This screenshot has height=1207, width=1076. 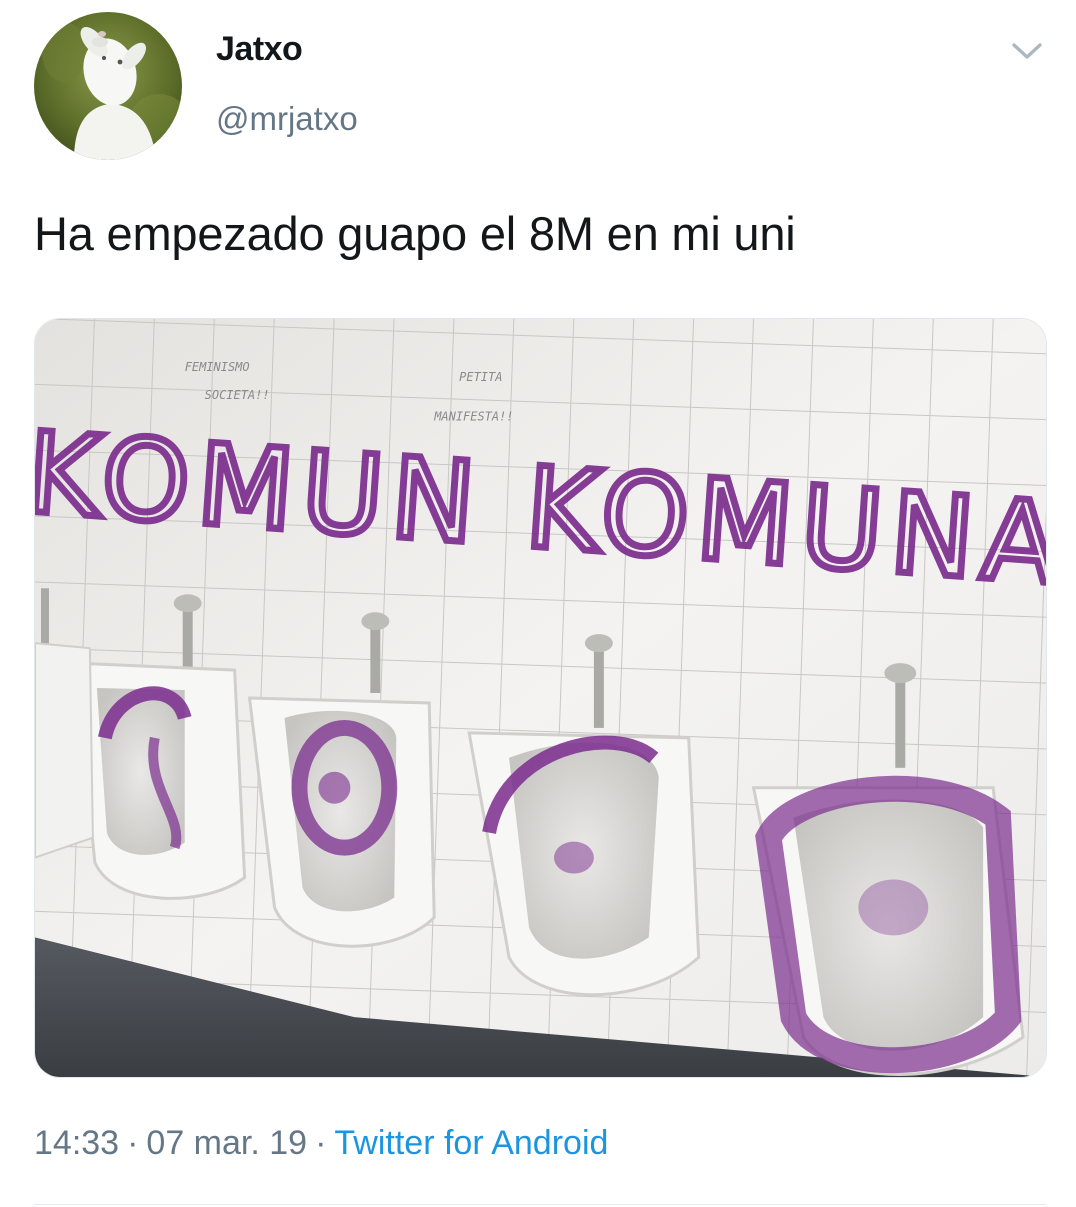 What do you see at coordinates (237, 395) in the screenshot?
I see `graffiti-small-2: SOCIETA!!` at bounding box center [237, 395].